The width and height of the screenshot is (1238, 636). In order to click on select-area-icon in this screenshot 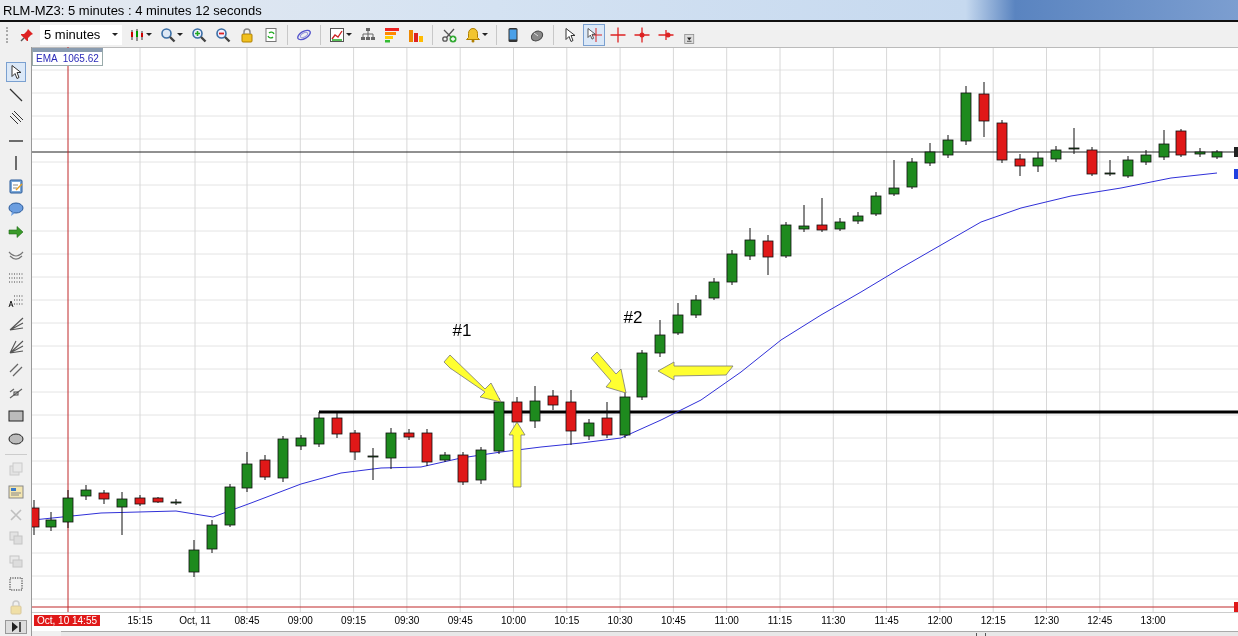, I will do `click(15, 584)`.